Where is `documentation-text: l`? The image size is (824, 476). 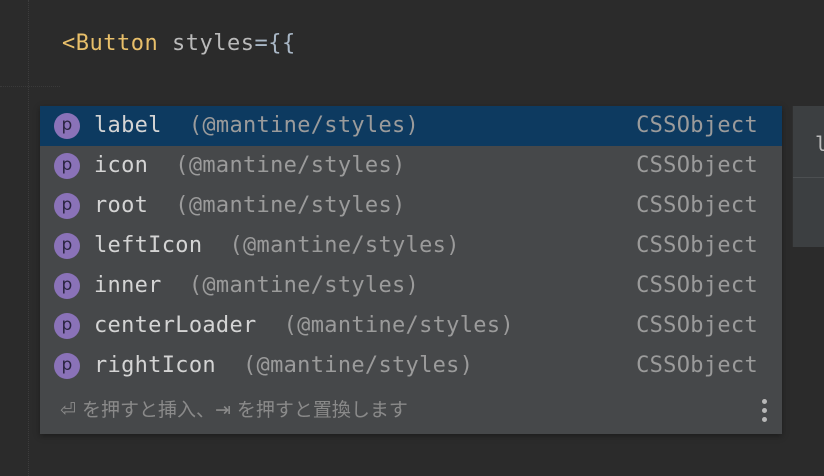
documentation-text: l is located at coordinates (819, 144).